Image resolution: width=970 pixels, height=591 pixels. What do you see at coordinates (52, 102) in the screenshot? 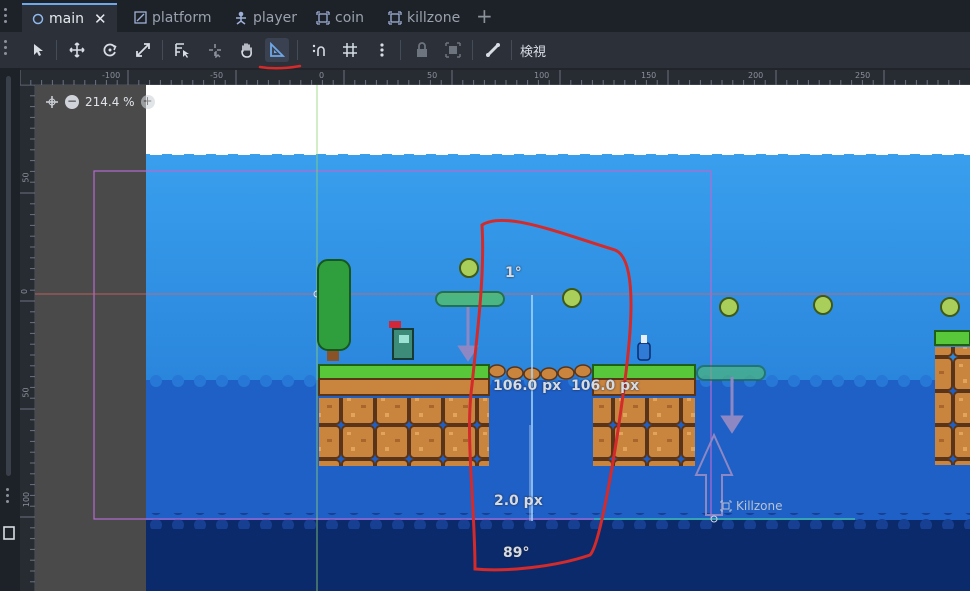
I see `center-view-icon` at bounding box center [52, 102].